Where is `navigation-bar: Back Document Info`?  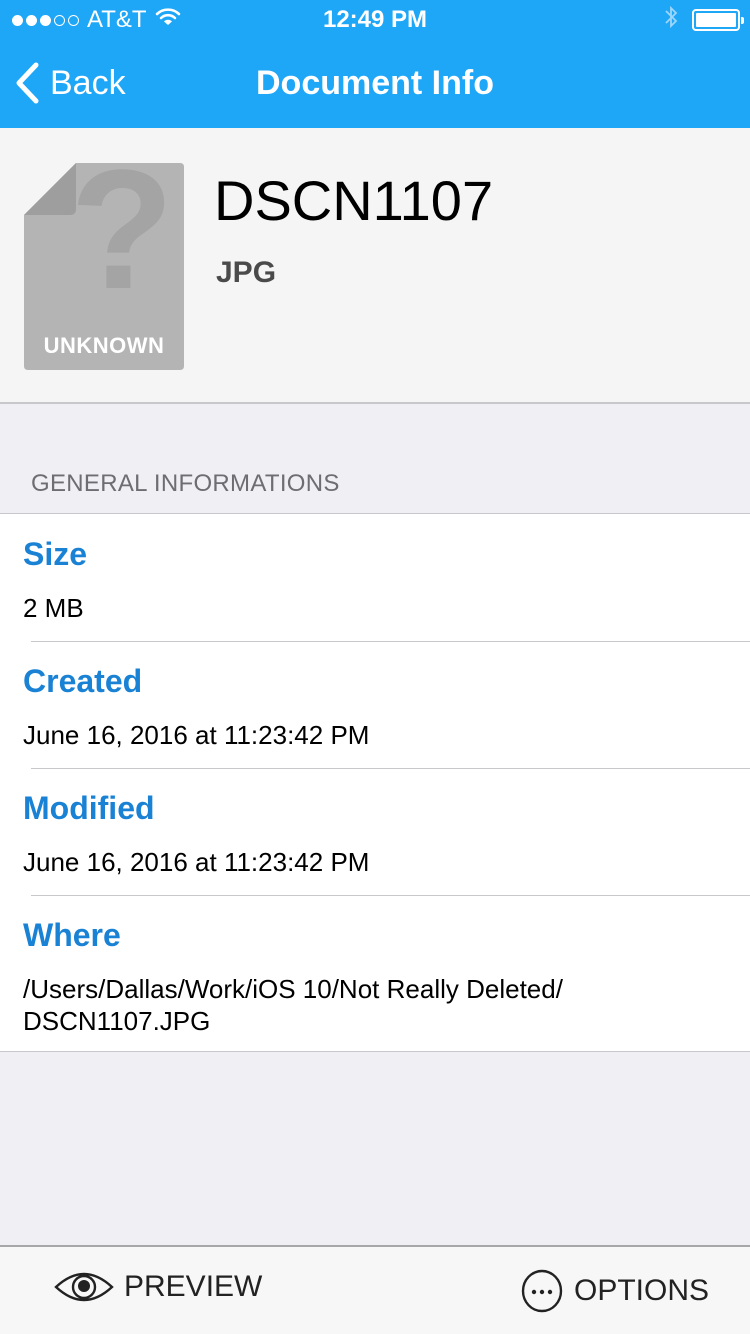
navigation-bar: Back Document Info is located at coordinates (375, 84).